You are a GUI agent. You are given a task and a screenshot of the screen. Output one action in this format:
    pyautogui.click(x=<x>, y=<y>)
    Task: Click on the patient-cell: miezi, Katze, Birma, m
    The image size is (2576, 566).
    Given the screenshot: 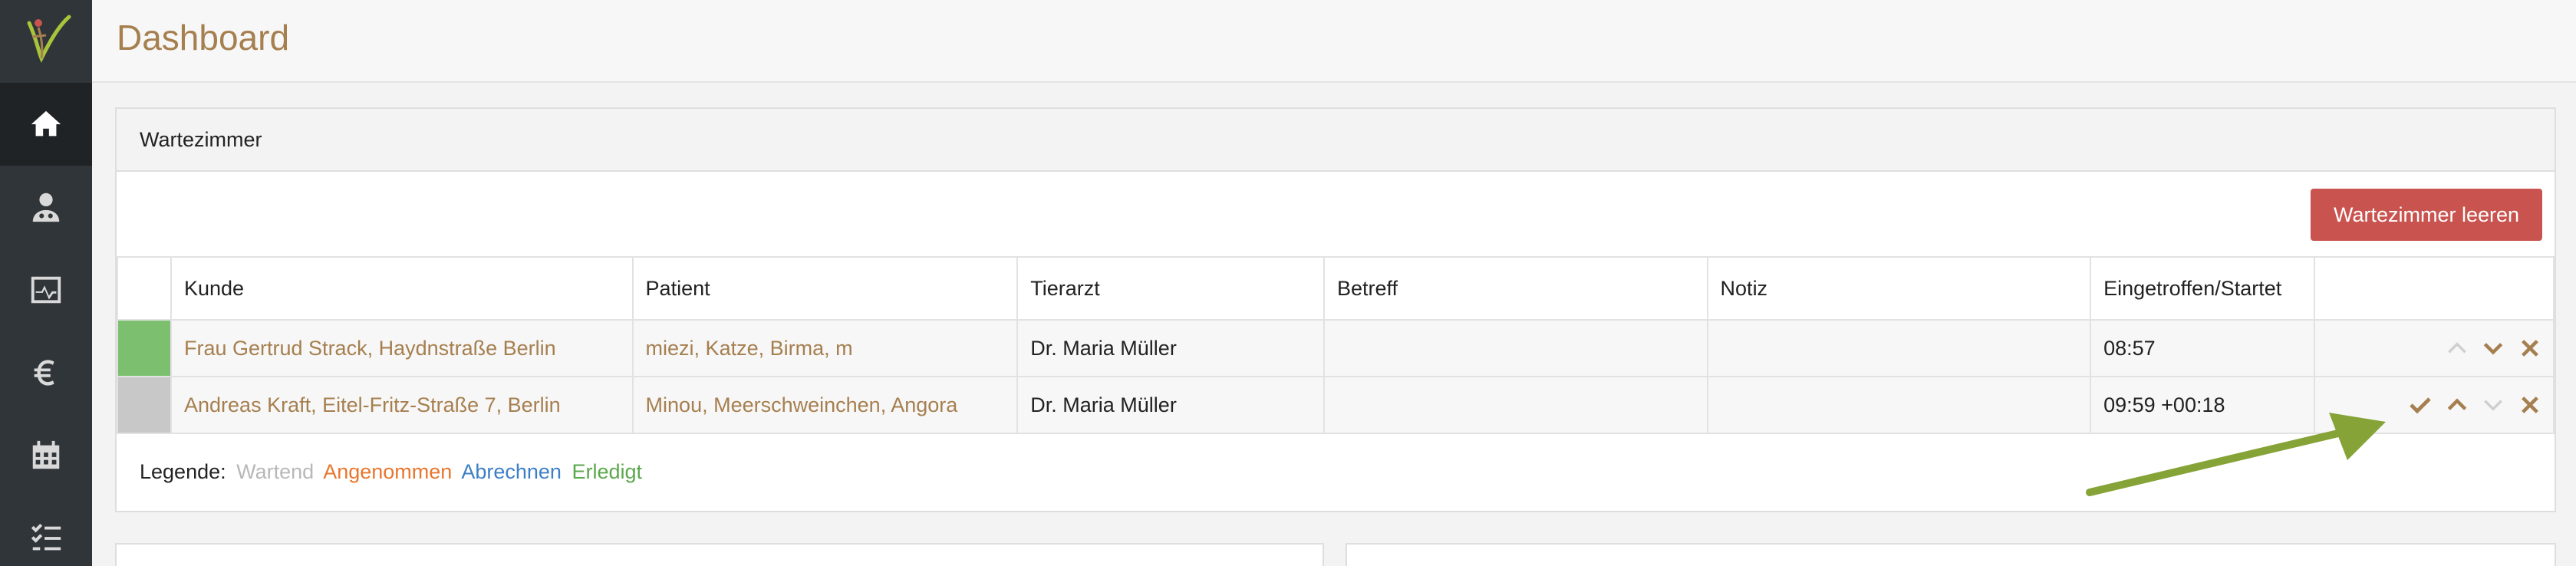 What is the action you would take?
    pyautogui.click(x=825, y=348)
    